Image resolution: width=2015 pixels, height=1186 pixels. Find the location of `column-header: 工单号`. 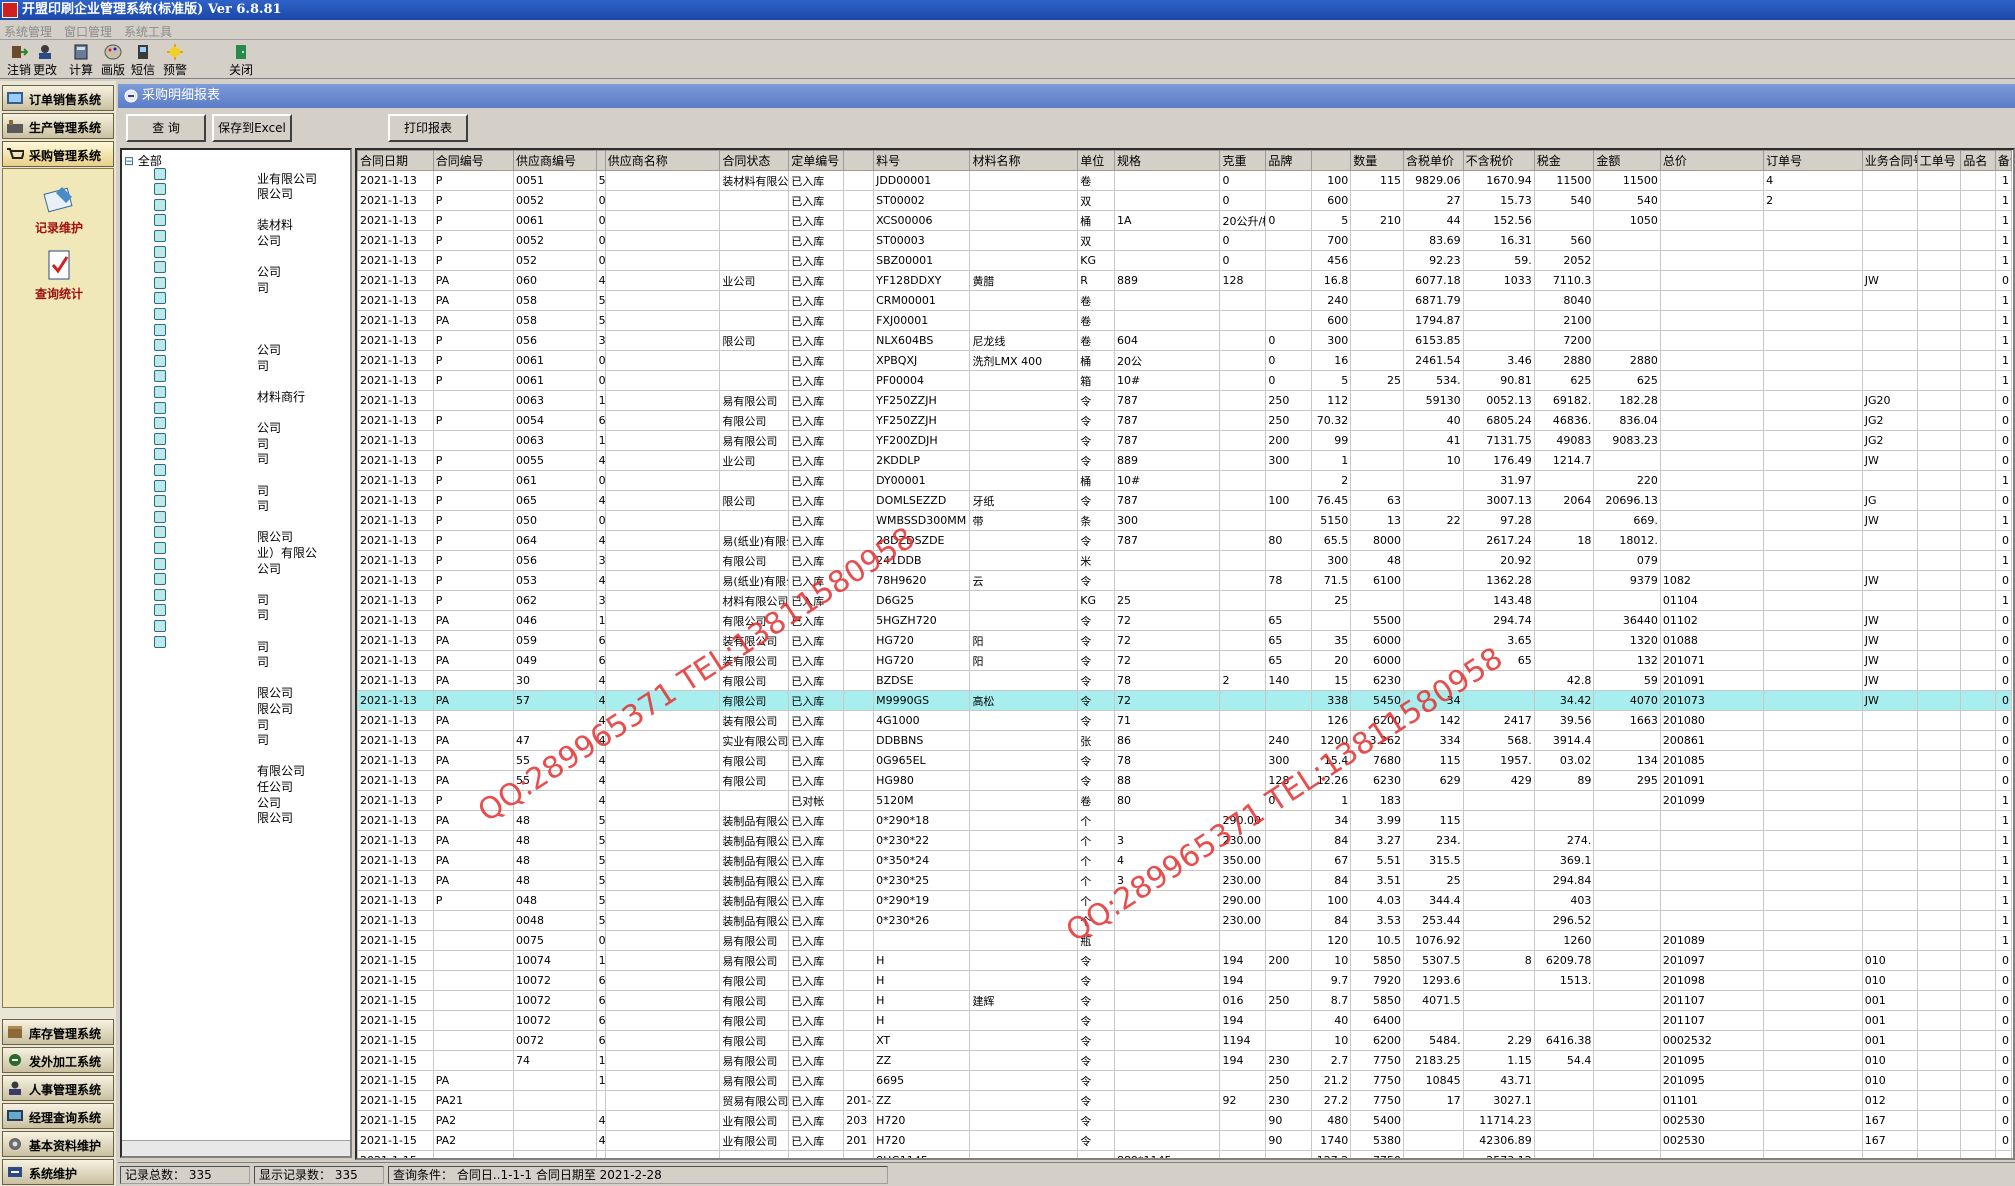

column-header: 工单号 is located at coordinates (1939, 160).